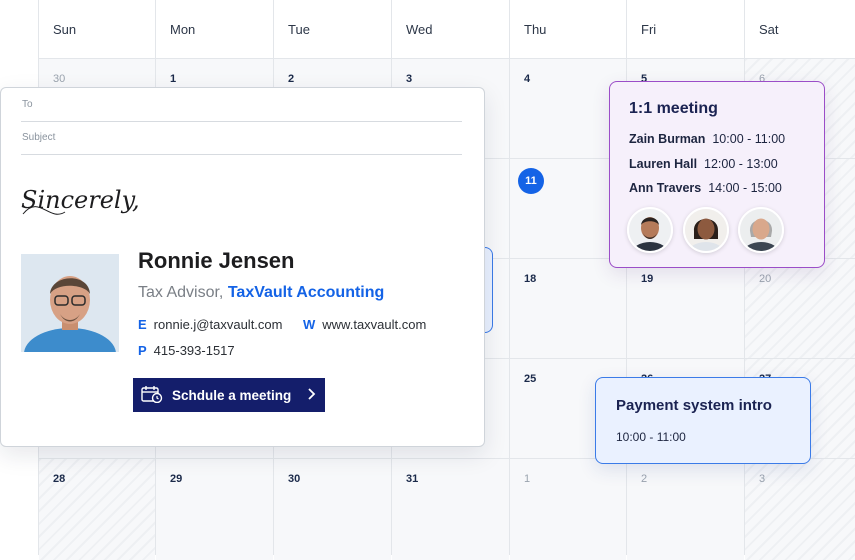 The image size is (855, 560). What do you see at coordinates (309, 324) in the screenshot?
I see `web-key: W` at bounding box center [309, 324].